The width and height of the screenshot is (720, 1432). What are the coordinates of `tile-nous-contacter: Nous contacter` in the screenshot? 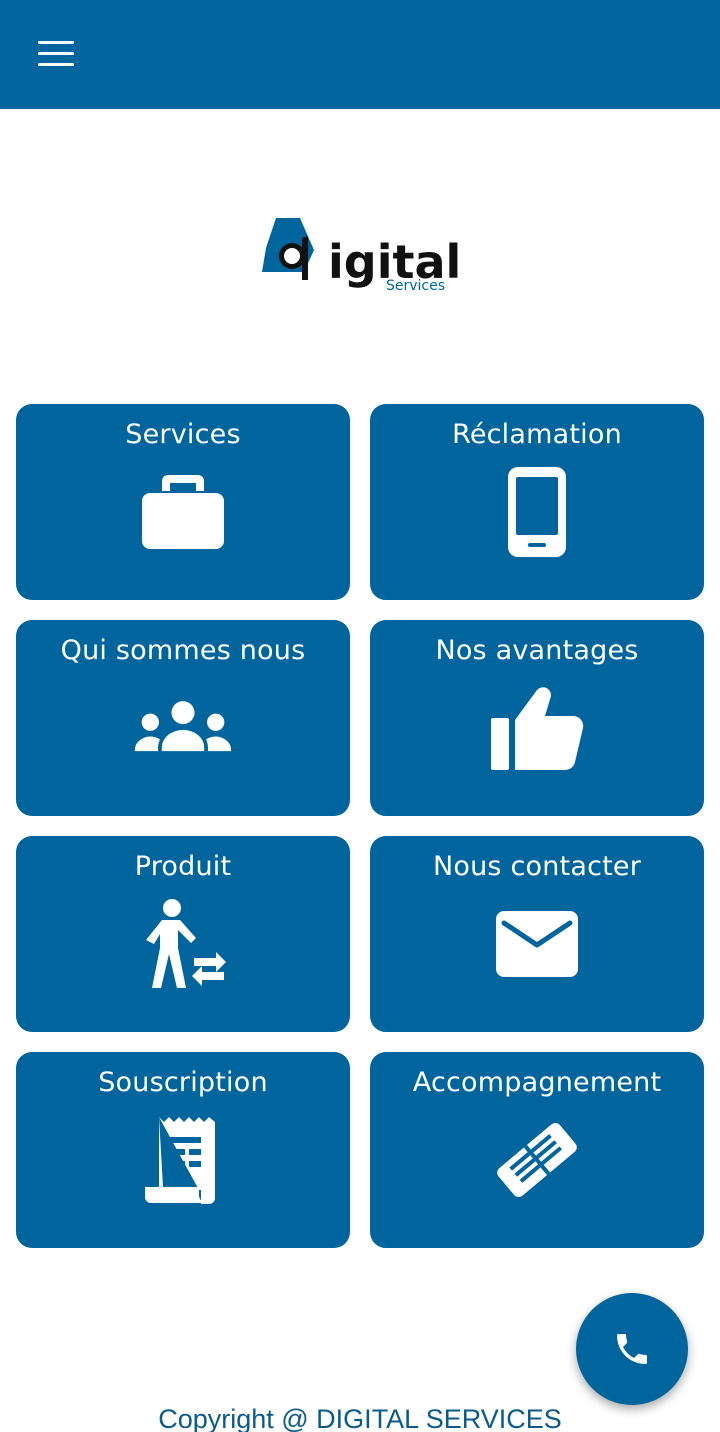 It's located at (537, 934).